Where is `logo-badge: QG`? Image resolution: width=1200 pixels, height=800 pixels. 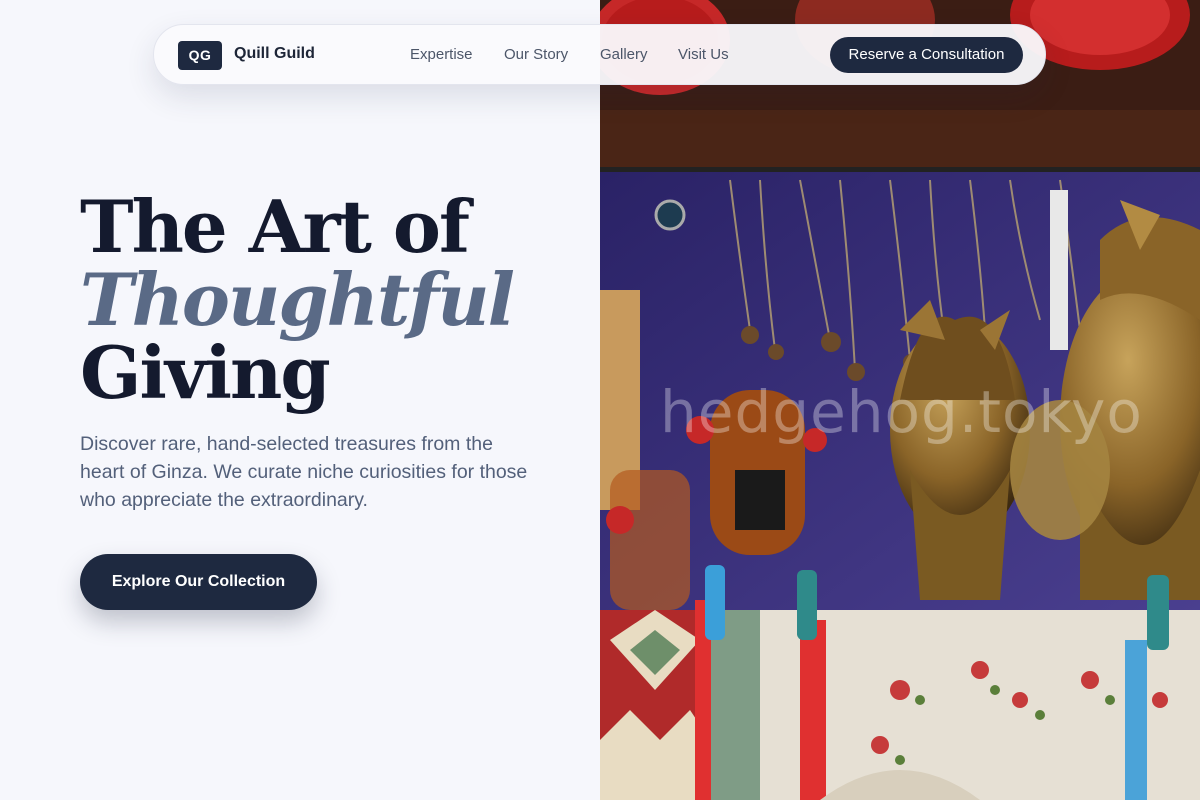 logo-badge: QG is located at coordinates (200, 55).